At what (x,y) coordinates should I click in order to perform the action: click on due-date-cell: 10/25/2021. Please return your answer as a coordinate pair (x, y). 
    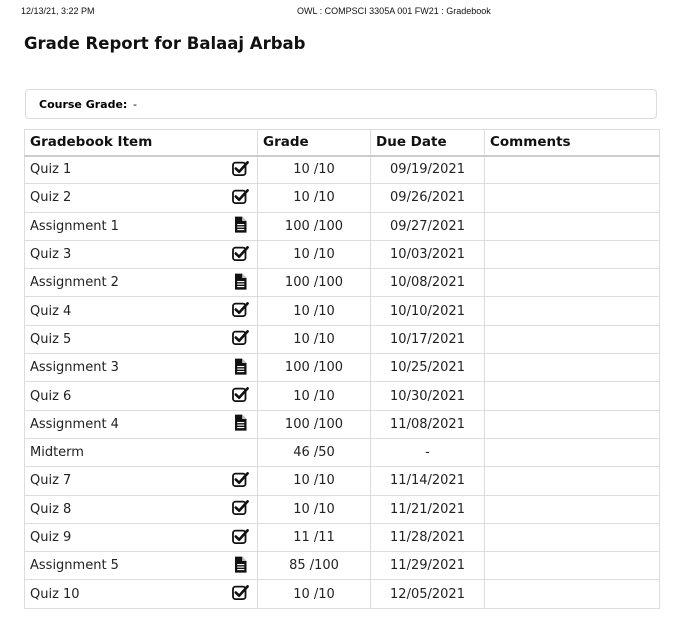
    Looking at the image, I should click on (427, 368).